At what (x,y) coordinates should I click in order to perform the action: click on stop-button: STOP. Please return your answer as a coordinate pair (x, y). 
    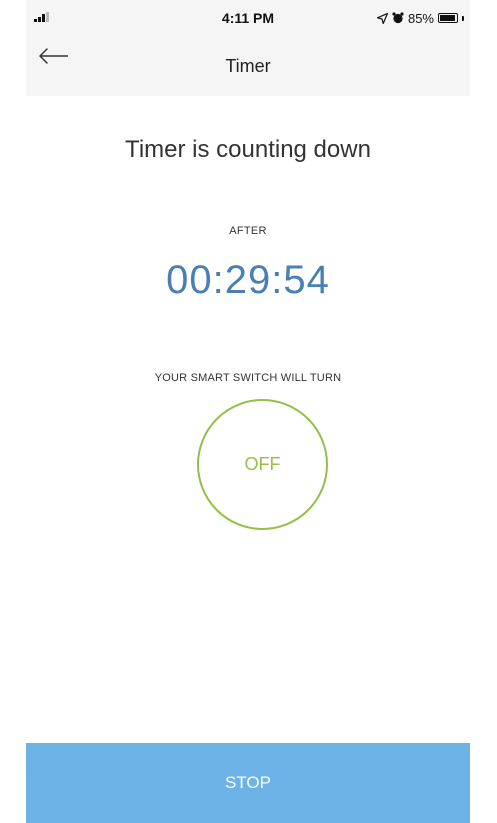
    Looking at the image, I should click on (248, 783).